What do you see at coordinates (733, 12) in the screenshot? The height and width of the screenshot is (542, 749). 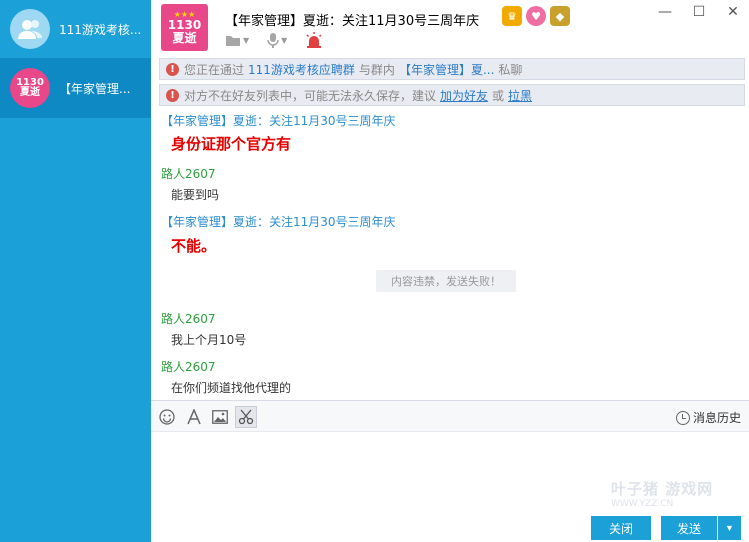 I see `close-icon: ✕` at bounding box center [733, 12].